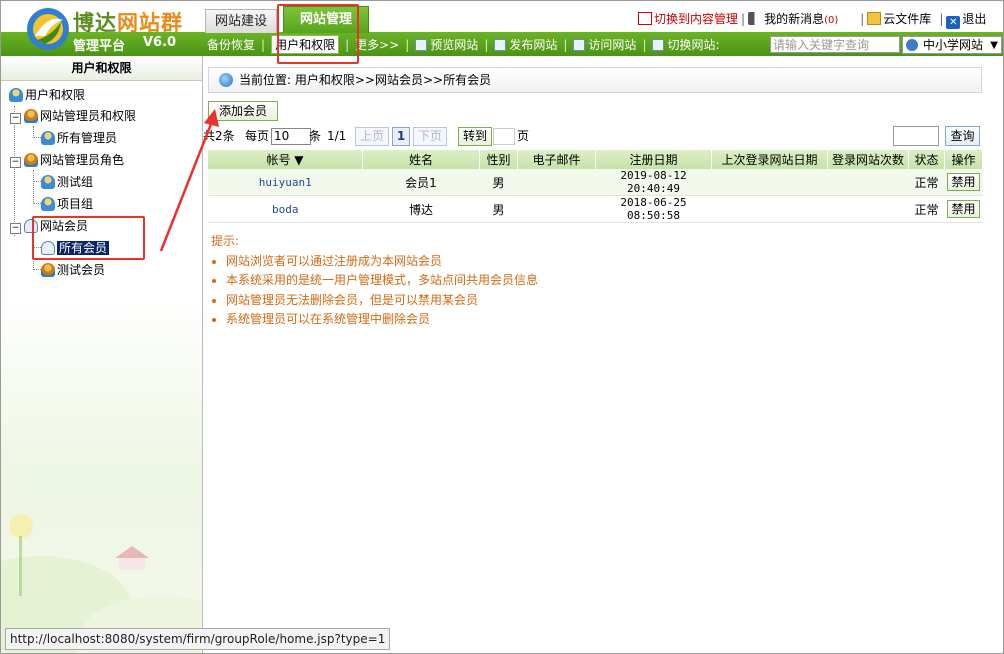 This screenshot has width=1004, height=654. I want to click on current-page: 1, so click(401, 136).